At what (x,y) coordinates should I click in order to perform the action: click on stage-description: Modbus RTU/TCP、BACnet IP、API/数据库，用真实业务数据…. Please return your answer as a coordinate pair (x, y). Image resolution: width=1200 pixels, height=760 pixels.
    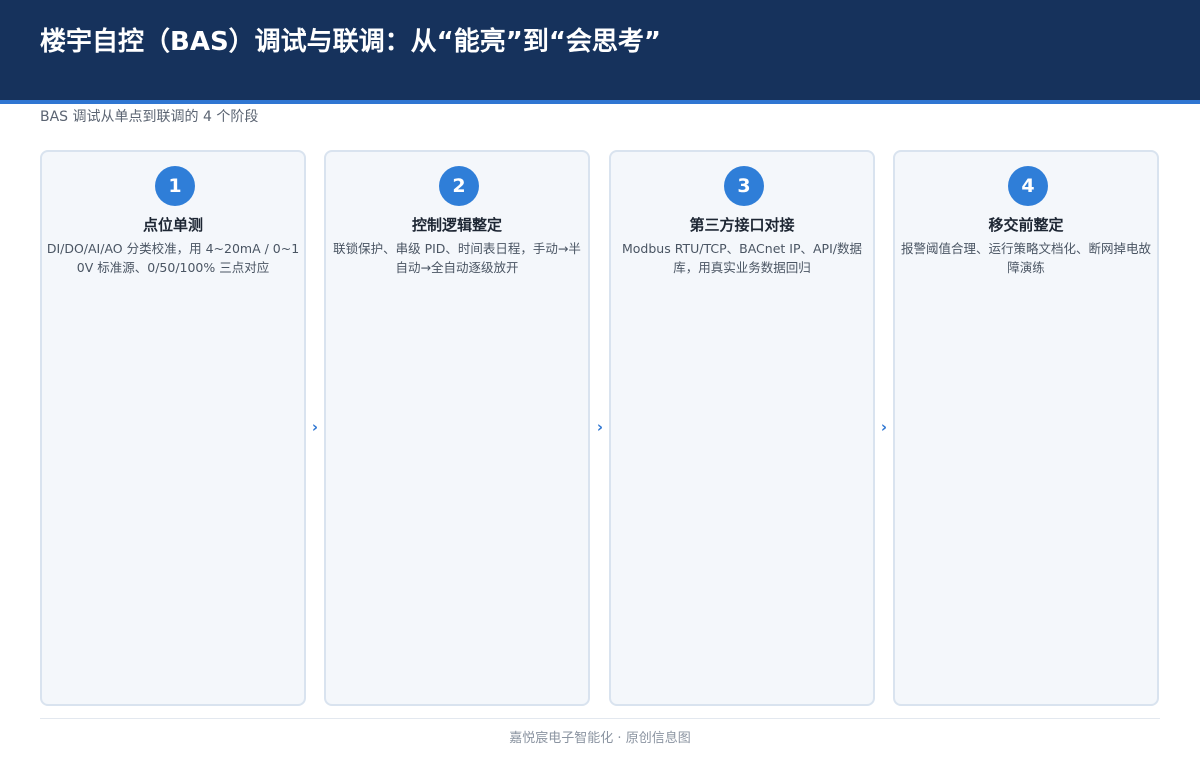
    Looking at the image, I should click on (742, 258).